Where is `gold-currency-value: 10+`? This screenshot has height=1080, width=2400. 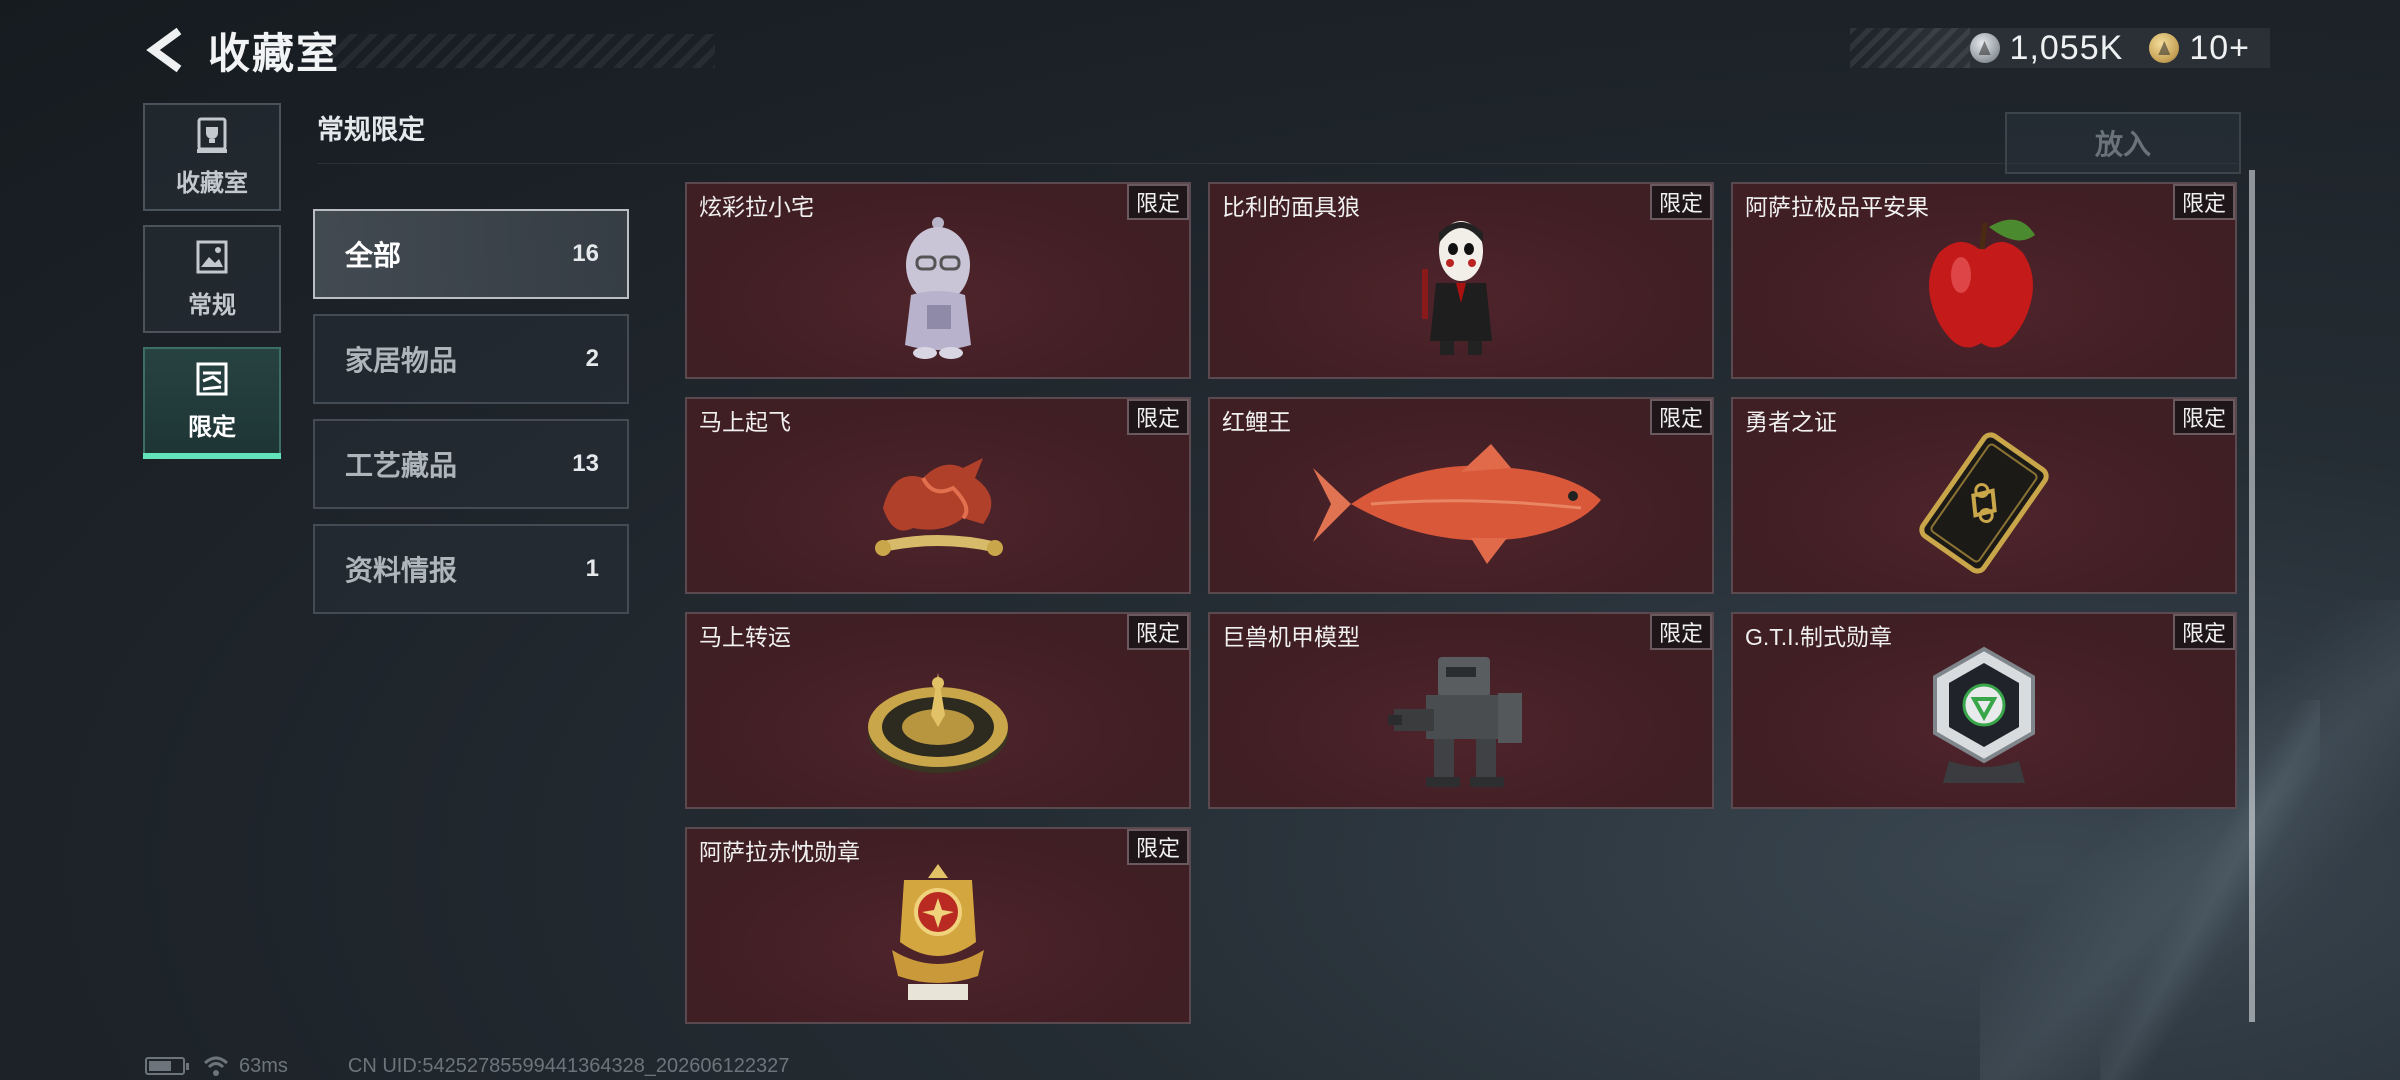 gold-currency-value: 10+ is located at coordinates (2219, 47).